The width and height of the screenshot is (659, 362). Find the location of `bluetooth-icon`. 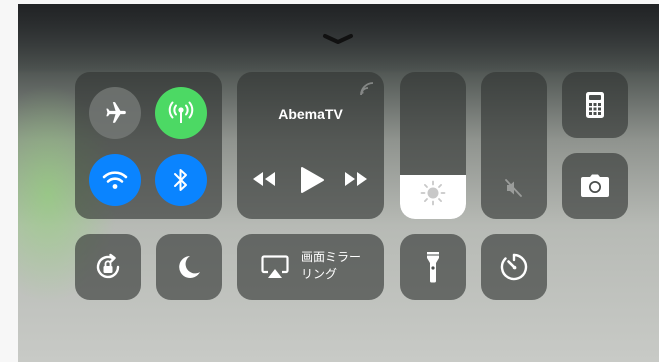

bluetooth-icon is located at coordinates (181, 180).